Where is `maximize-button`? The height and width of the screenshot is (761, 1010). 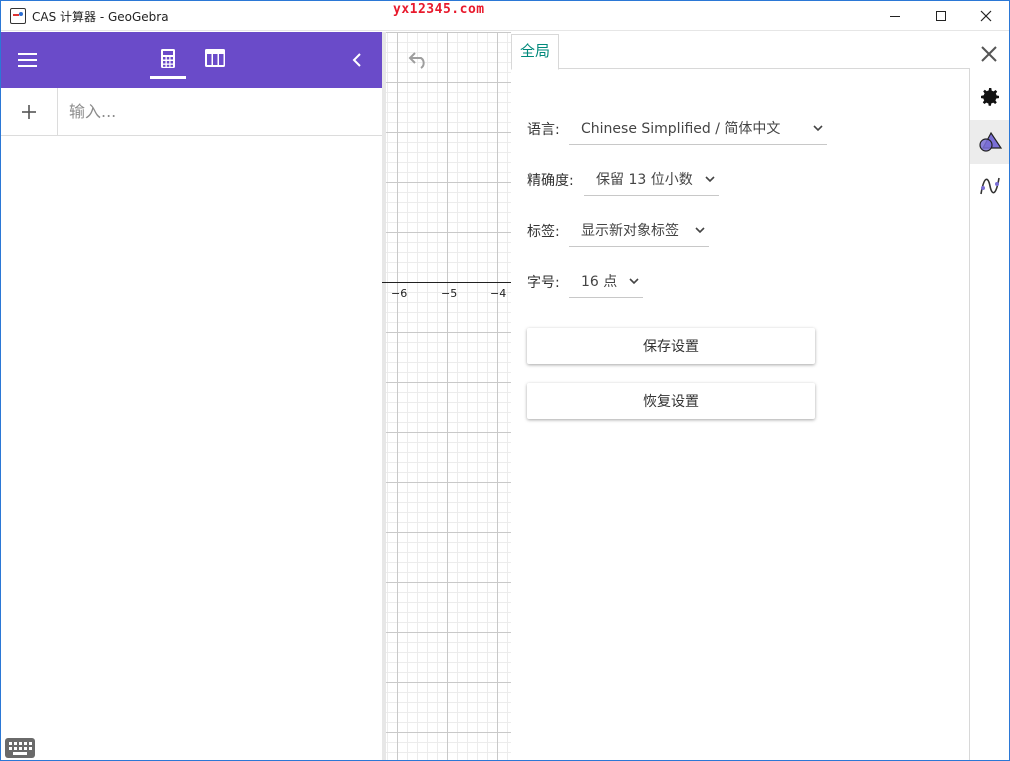
maximize-button is located at coordinates (941, 16).